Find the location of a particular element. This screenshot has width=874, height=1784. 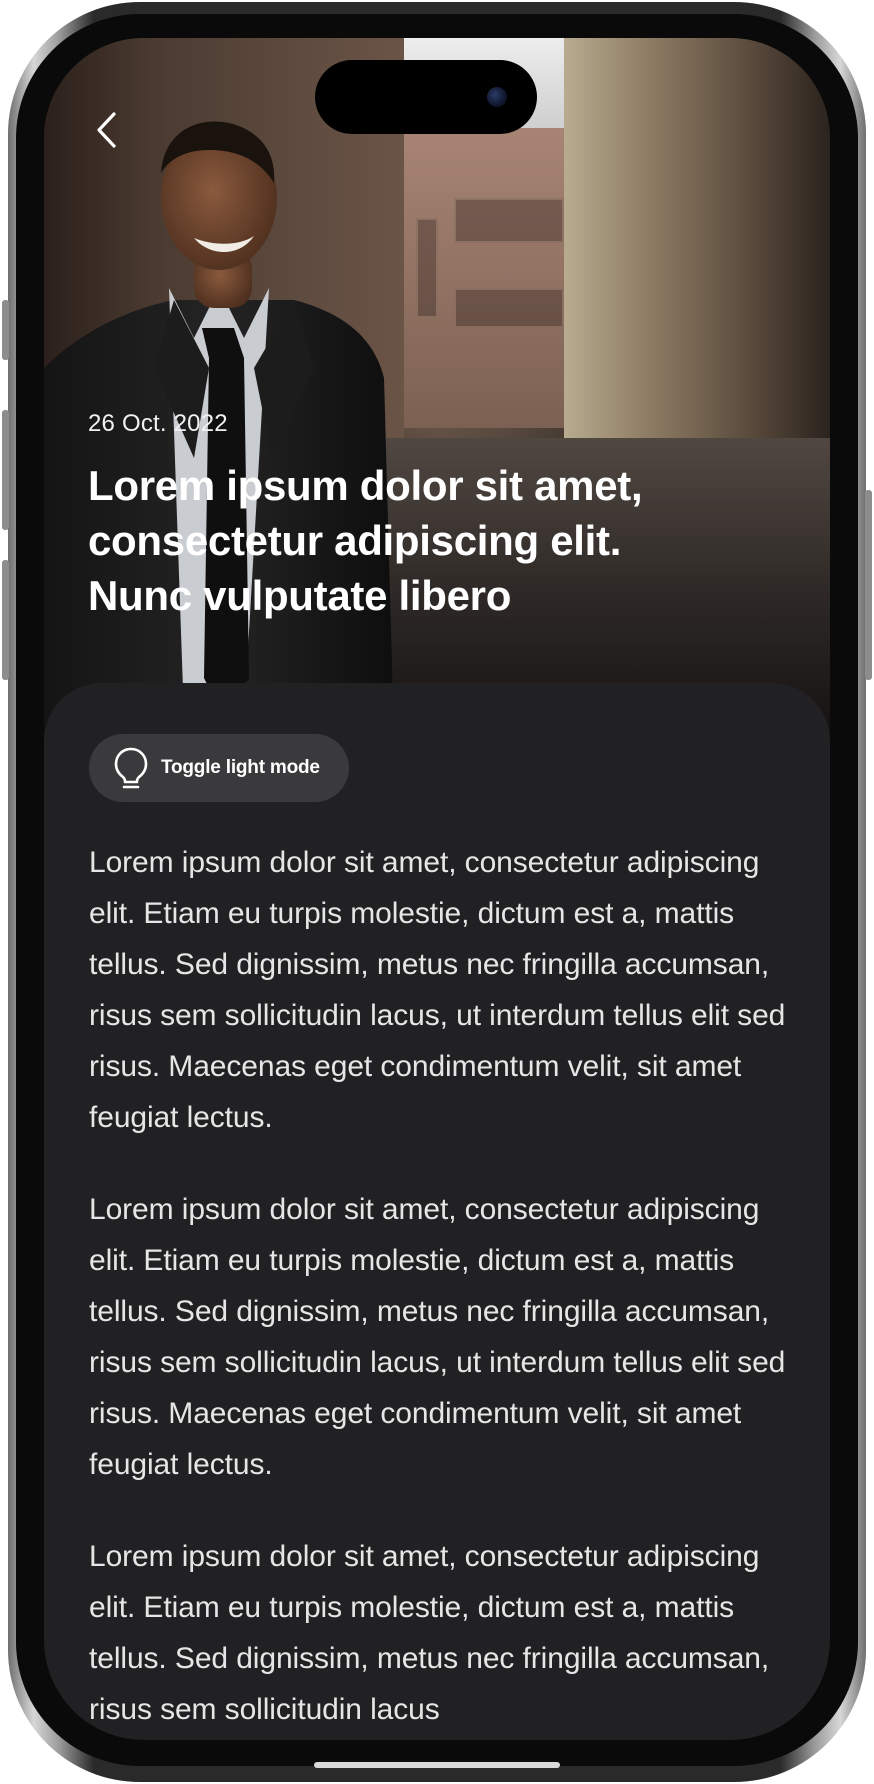

volume-down-button is located at coordinates (5, 620).